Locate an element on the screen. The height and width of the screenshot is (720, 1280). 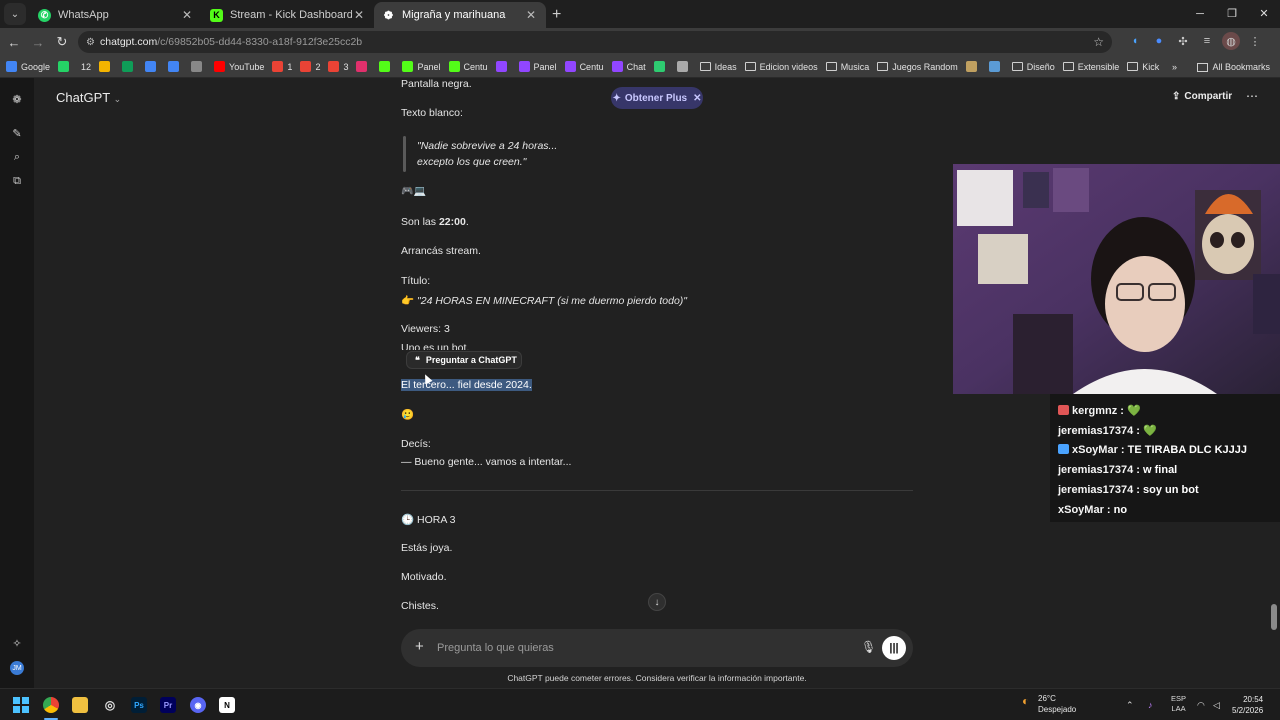
clock: 20:54 5/2/2026 is located at coordinates (1247, 705).